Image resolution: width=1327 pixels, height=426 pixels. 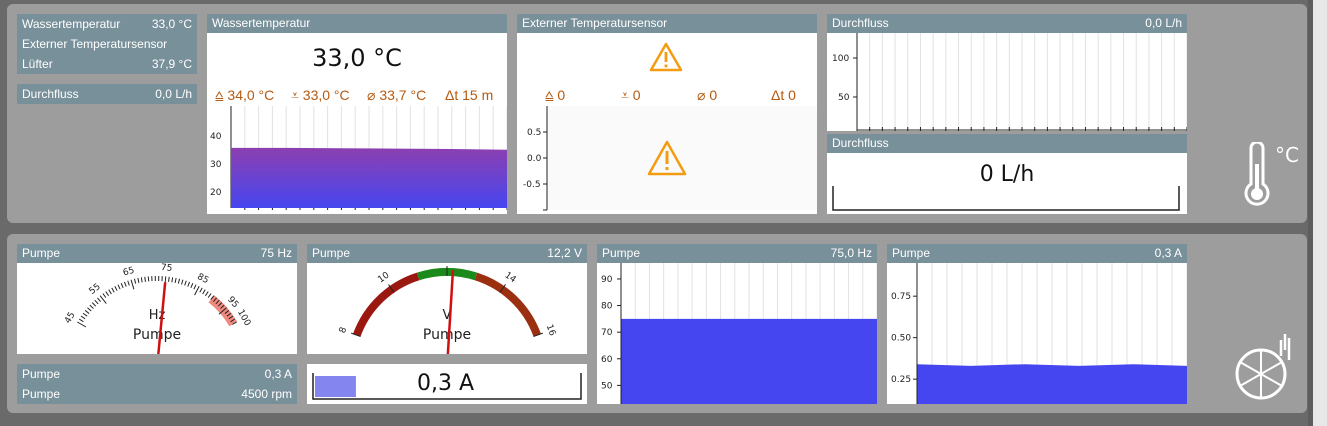 I want to click on stat-min: ⩡ 0, so click(x=631, y=95).